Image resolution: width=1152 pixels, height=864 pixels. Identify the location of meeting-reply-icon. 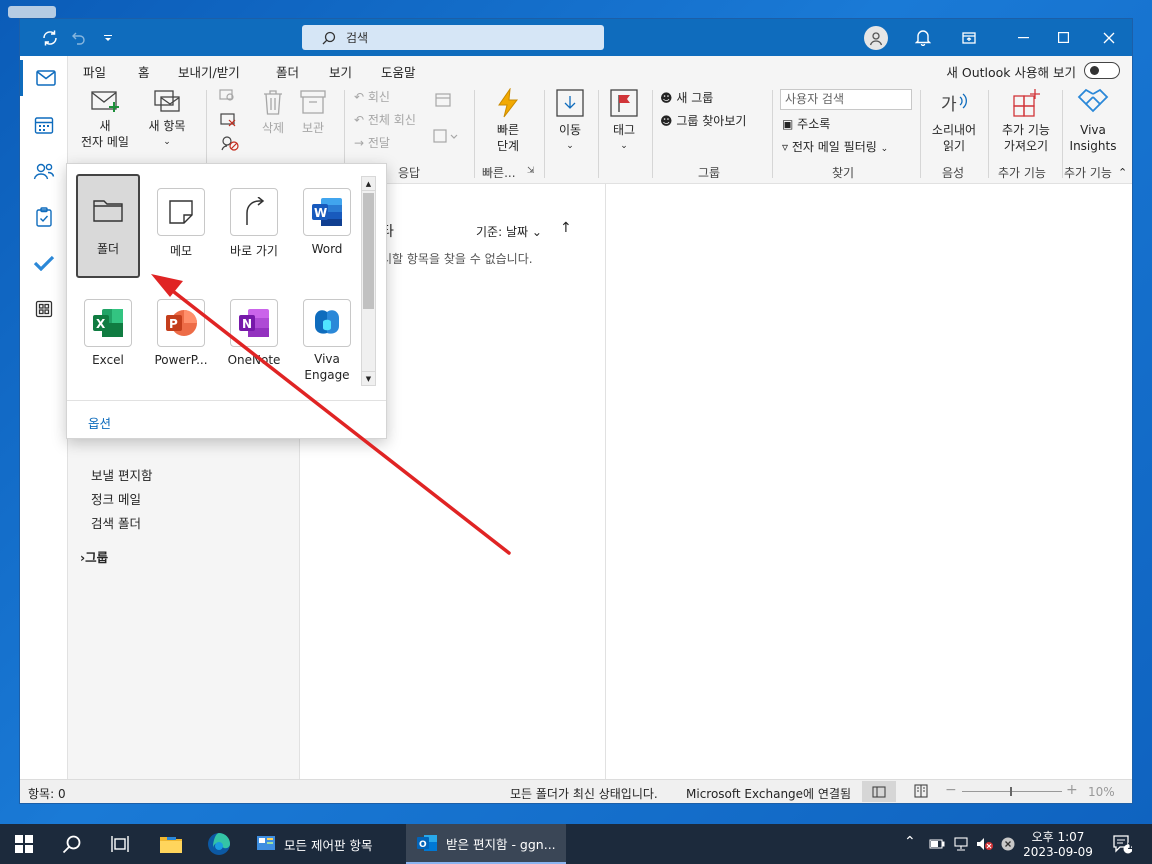
(443, 102).